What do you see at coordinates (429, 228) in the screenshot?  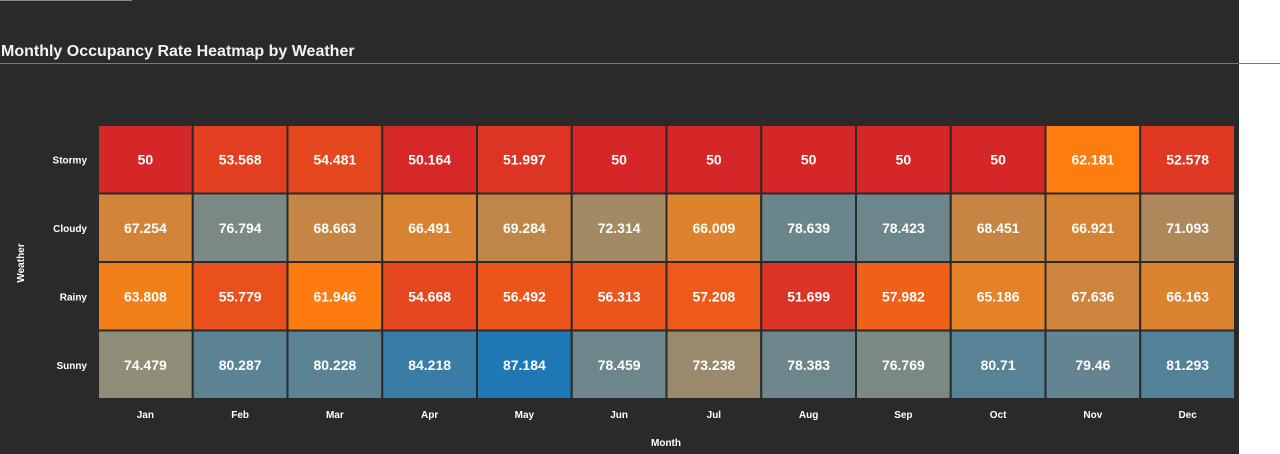 I see `cell-value-label: 66.491` at bounding box center [429, 228].